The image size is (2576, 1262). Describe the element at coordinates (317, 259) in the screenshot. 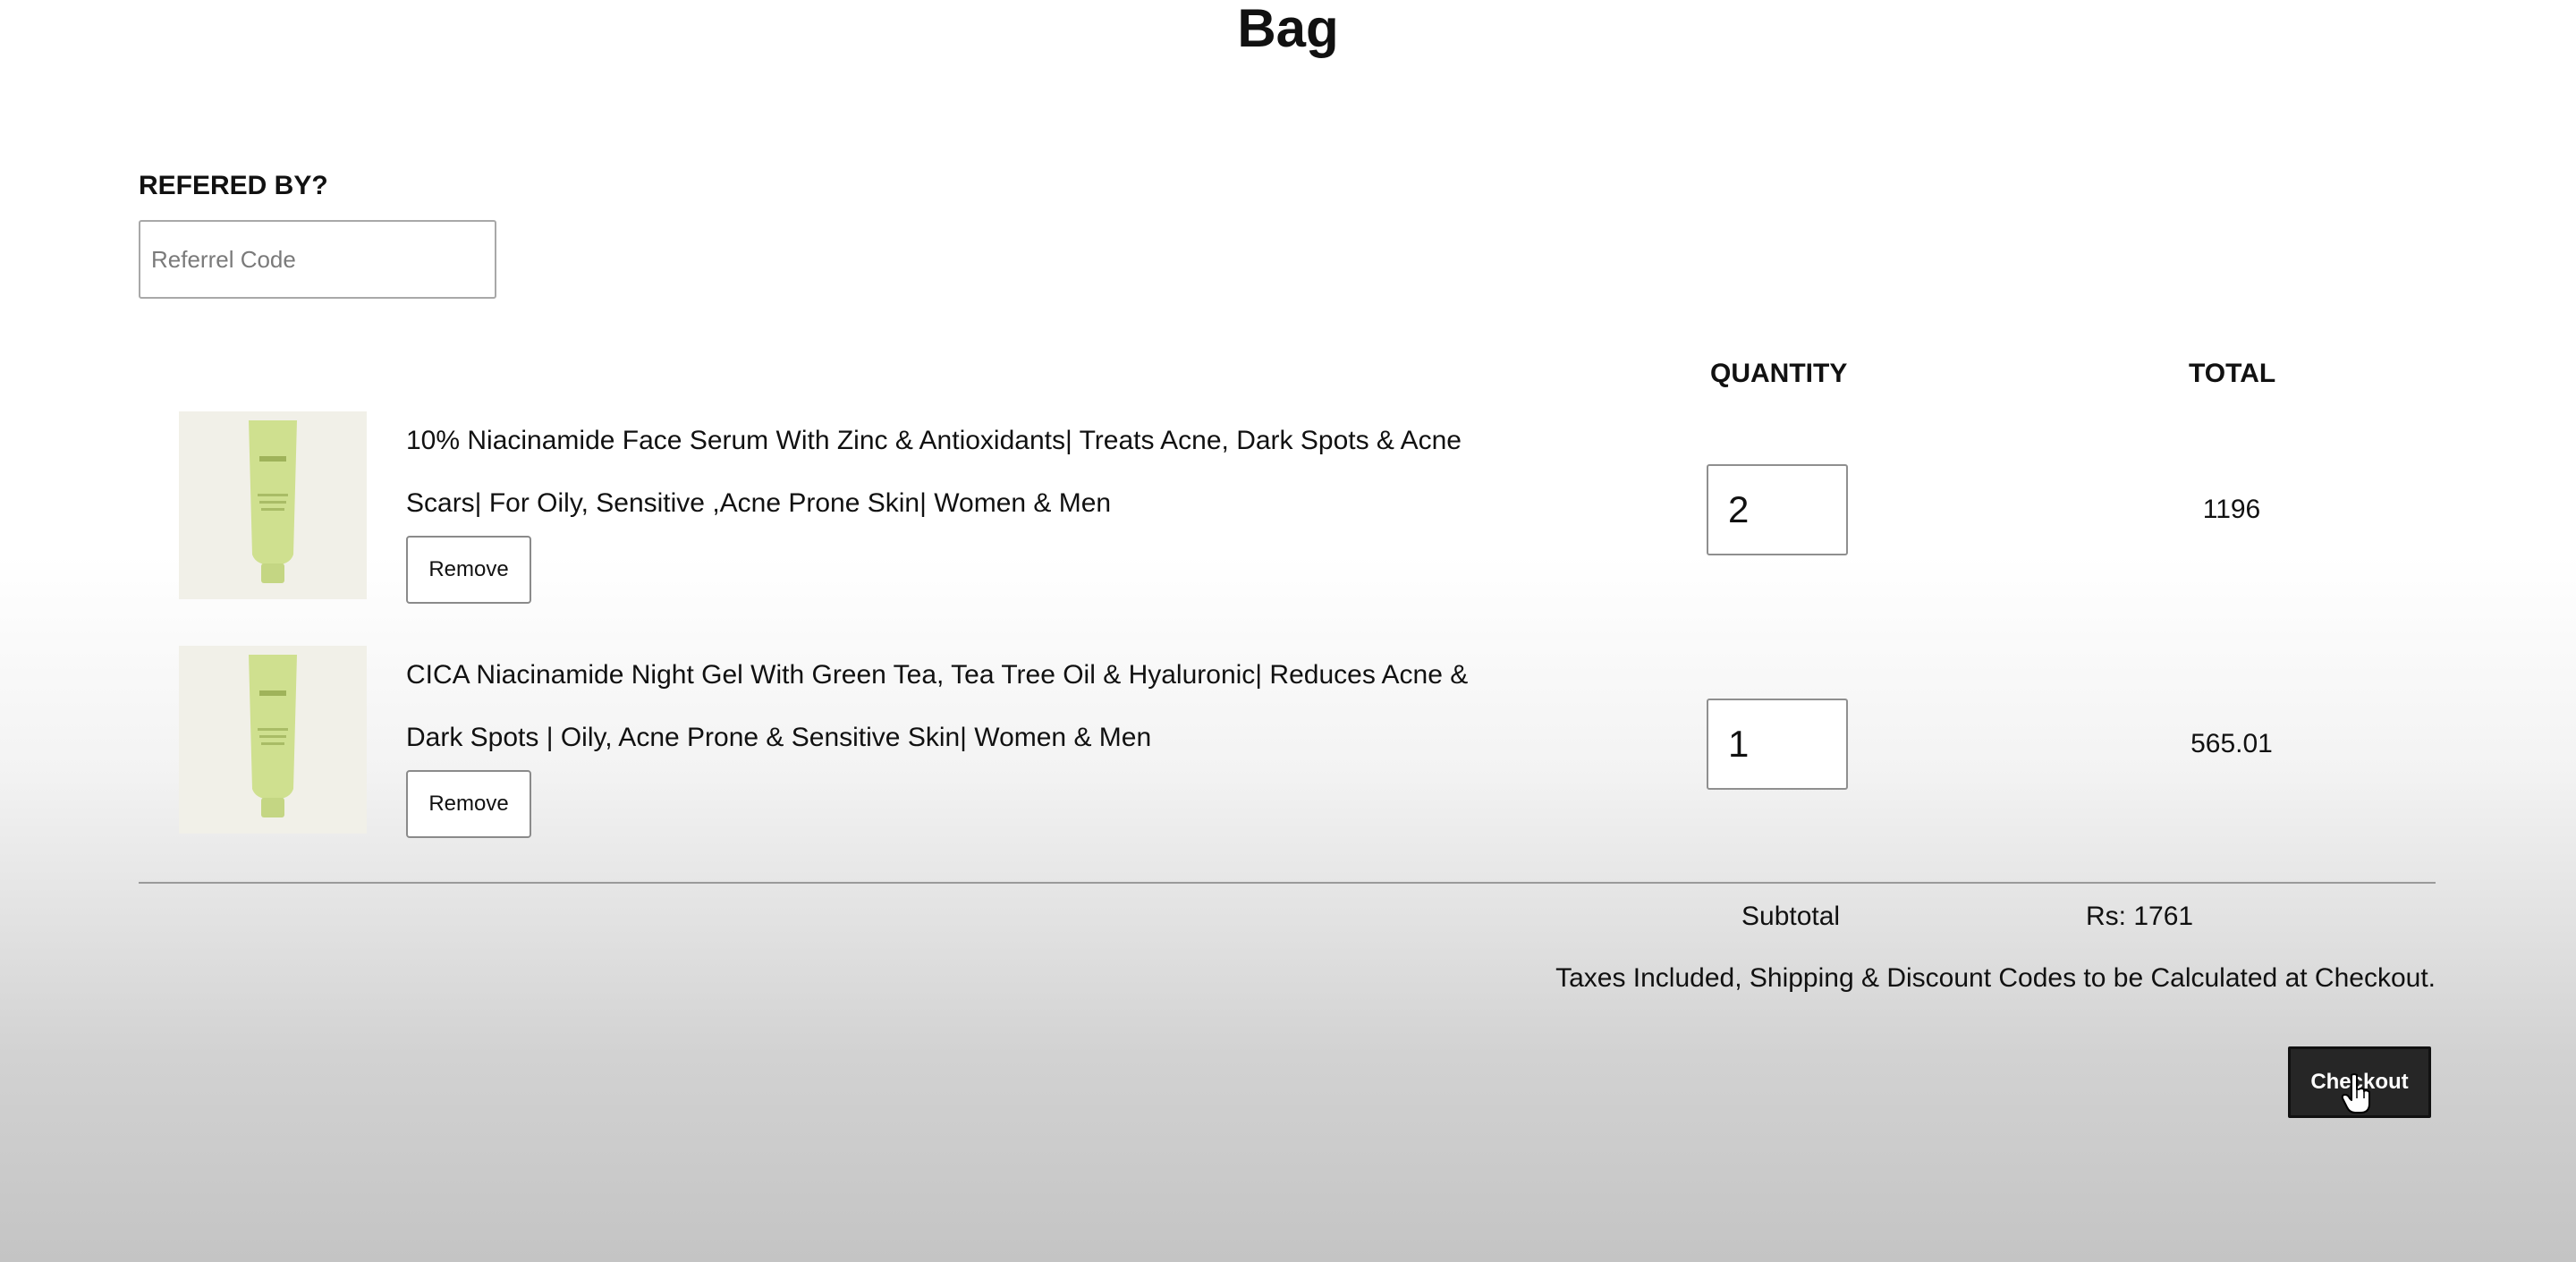

I see `referral-code-input` at that location.